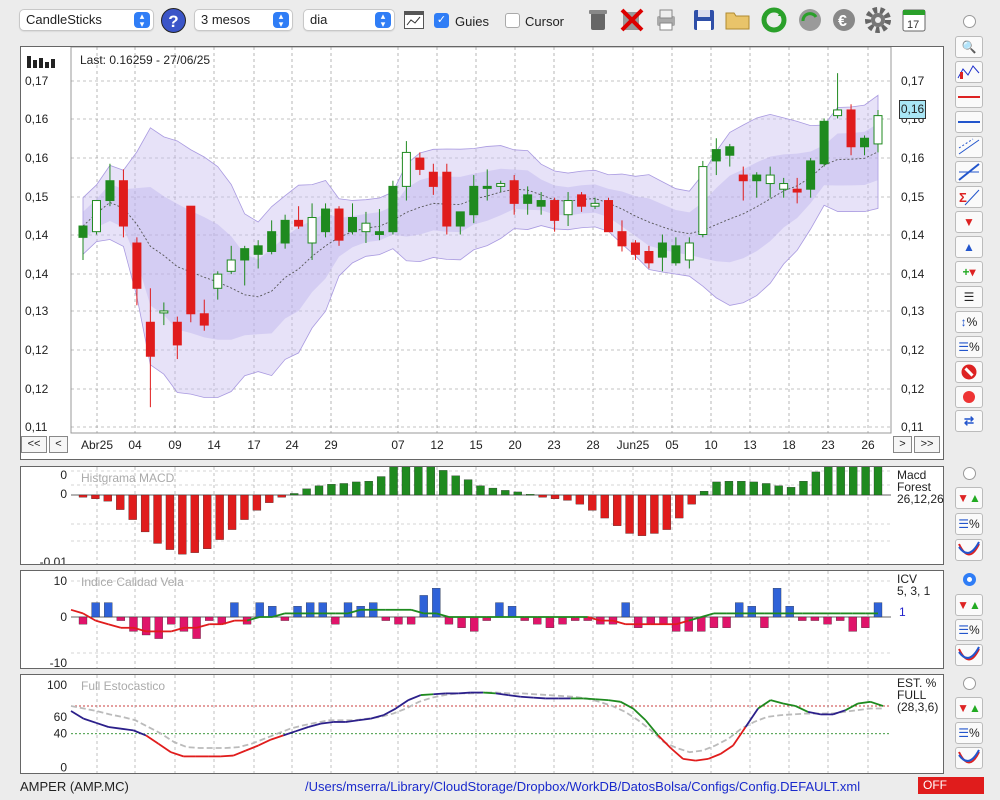 This screenshot has width=1000, height=800. What do you see at coordinates (61, 717) in the screenshot?
I see `y-tick-label: 60` at bounding box center [61, 717].